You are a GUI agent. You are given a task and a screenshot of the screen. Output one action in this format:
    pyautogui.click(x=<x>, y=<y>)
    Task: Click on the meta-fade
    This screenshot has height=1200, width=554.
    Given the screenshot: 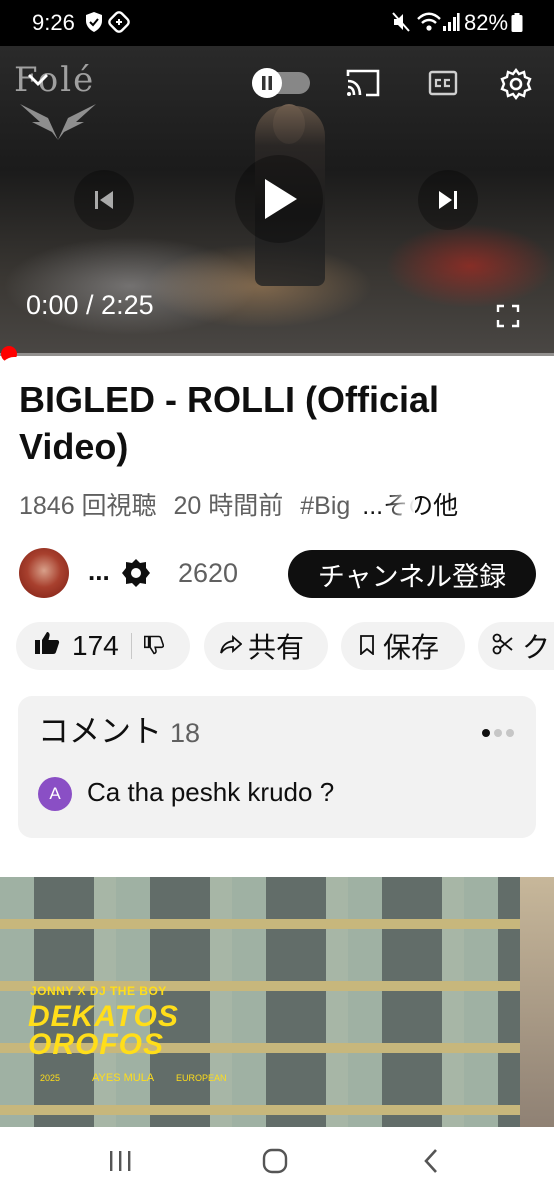 What is the action you would take?
    pyautogui.click(x=400, y=503)
    